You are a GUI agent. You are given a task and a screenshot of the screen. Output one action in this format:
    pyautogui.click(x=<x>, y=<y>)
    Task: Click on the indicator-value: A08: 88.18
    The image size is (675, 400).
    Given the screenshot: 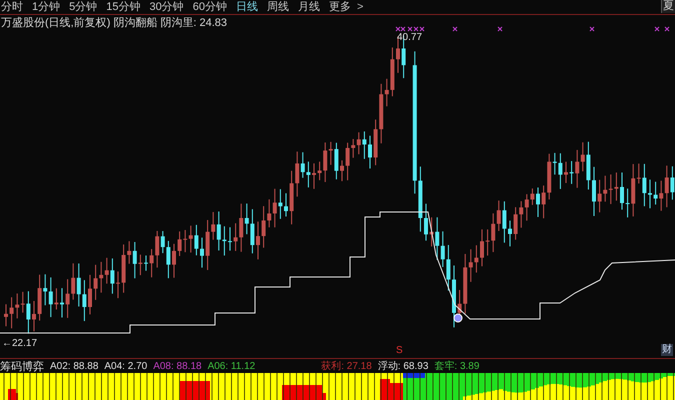 What is the action you would take?
    pyautogui.click(x=177, y=367)
    